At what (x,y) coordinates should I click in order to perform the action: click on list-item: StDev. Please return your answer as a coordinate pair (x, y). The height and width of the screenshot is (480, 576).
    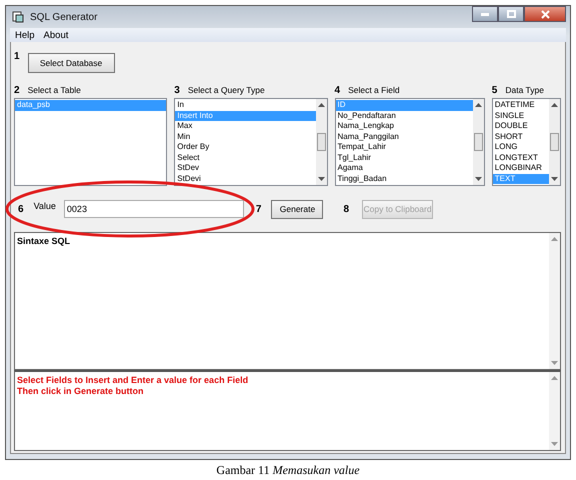
    Looking at the image, I should click on (245, 168).